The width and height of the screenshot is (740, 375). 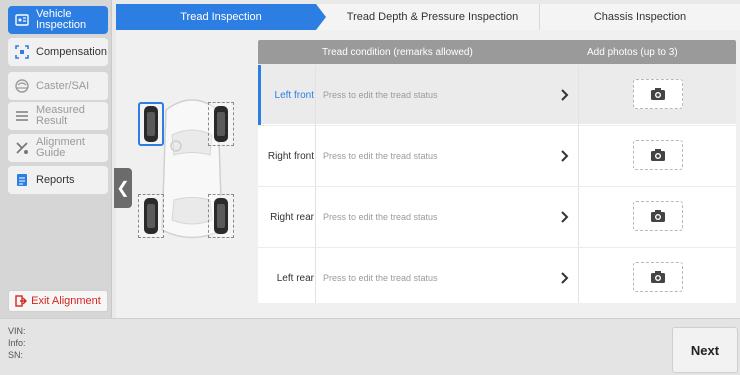 What do you see at coordinates (22, 20) in the screenshot?
I see `vehicle-inspection-icon` at bounding box center [22, 20].